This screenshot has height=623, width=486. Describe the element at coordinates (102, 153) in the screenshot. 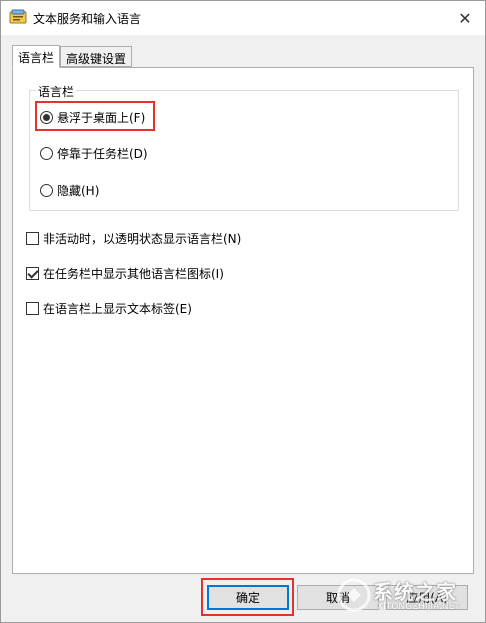

I see `radio-label: 停靠于任务栏(D)` at that location.